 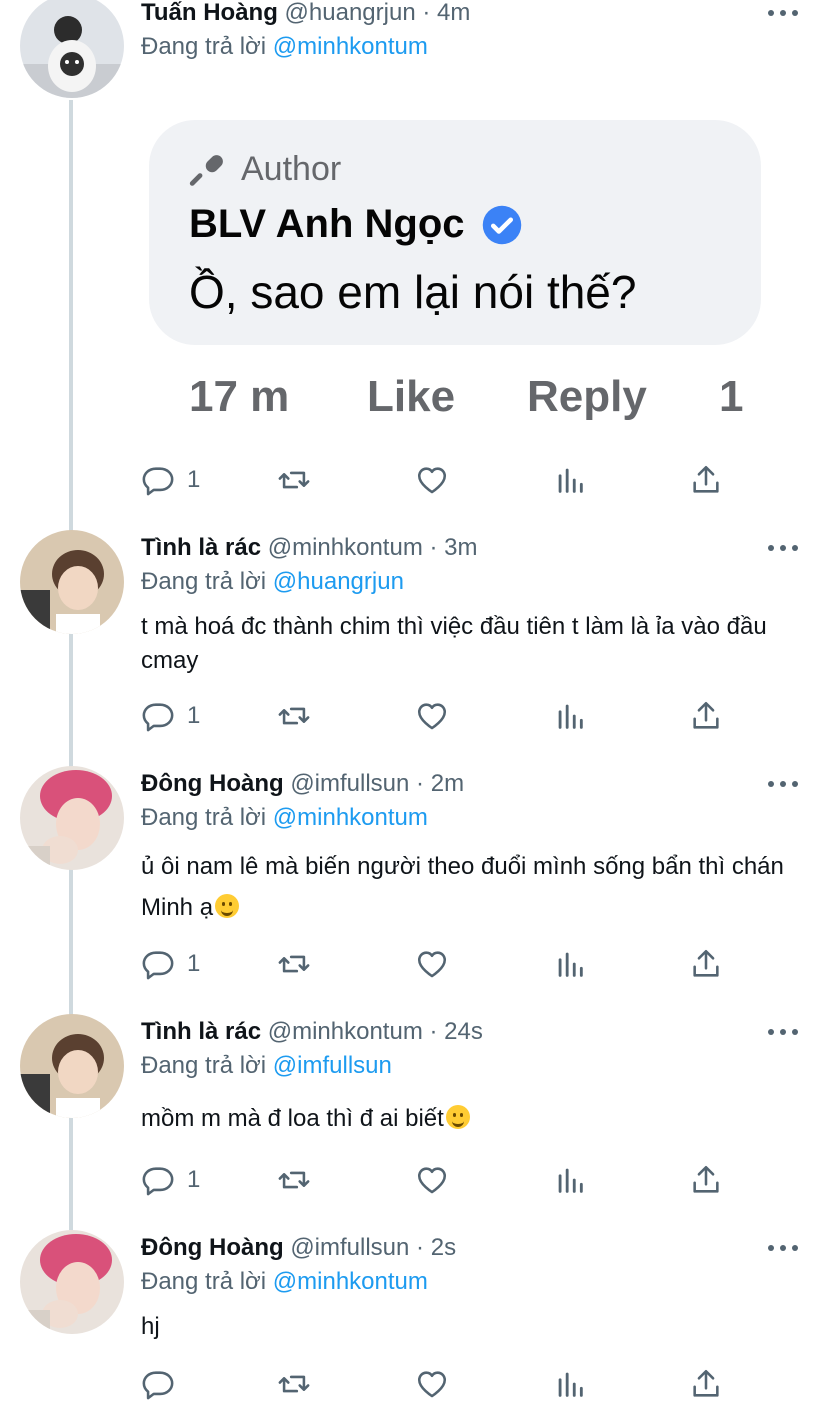 I want to click on tweet-header: Tình là rác @minhkontum · 24s, so click(x=312, y=1032).